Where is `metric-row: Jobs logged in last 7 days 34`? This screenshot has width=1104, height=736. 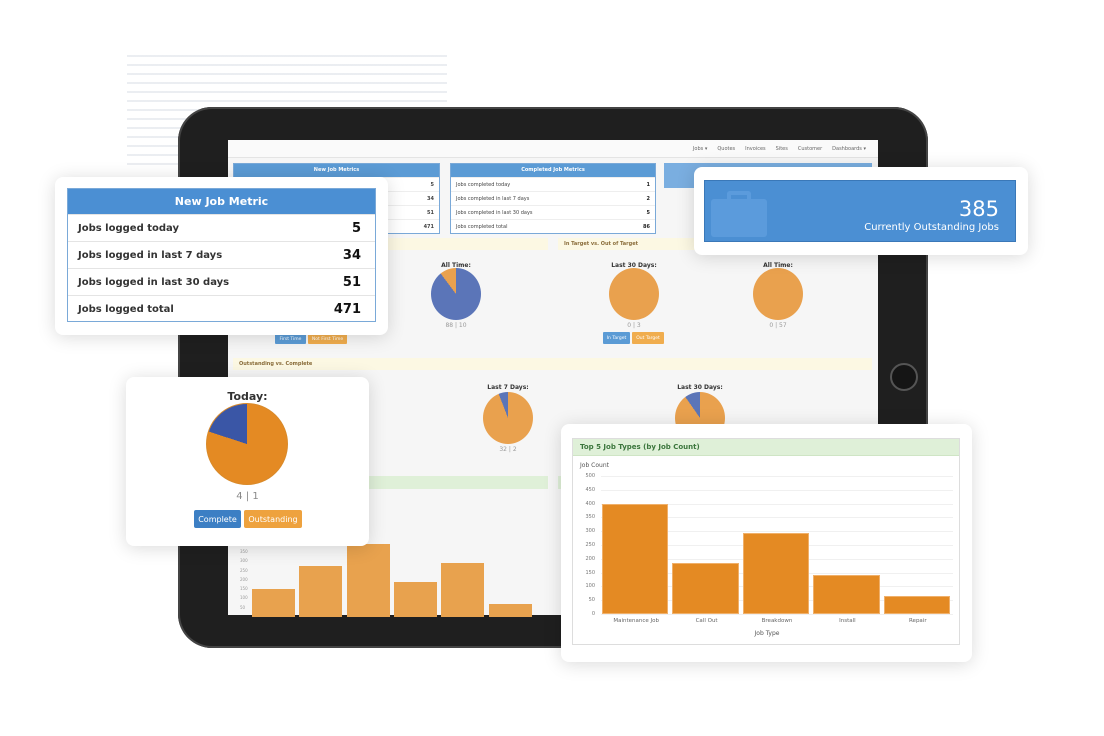
metric-row: Jobs logged in last 7 days 34 is located at coordinates (221, 254).